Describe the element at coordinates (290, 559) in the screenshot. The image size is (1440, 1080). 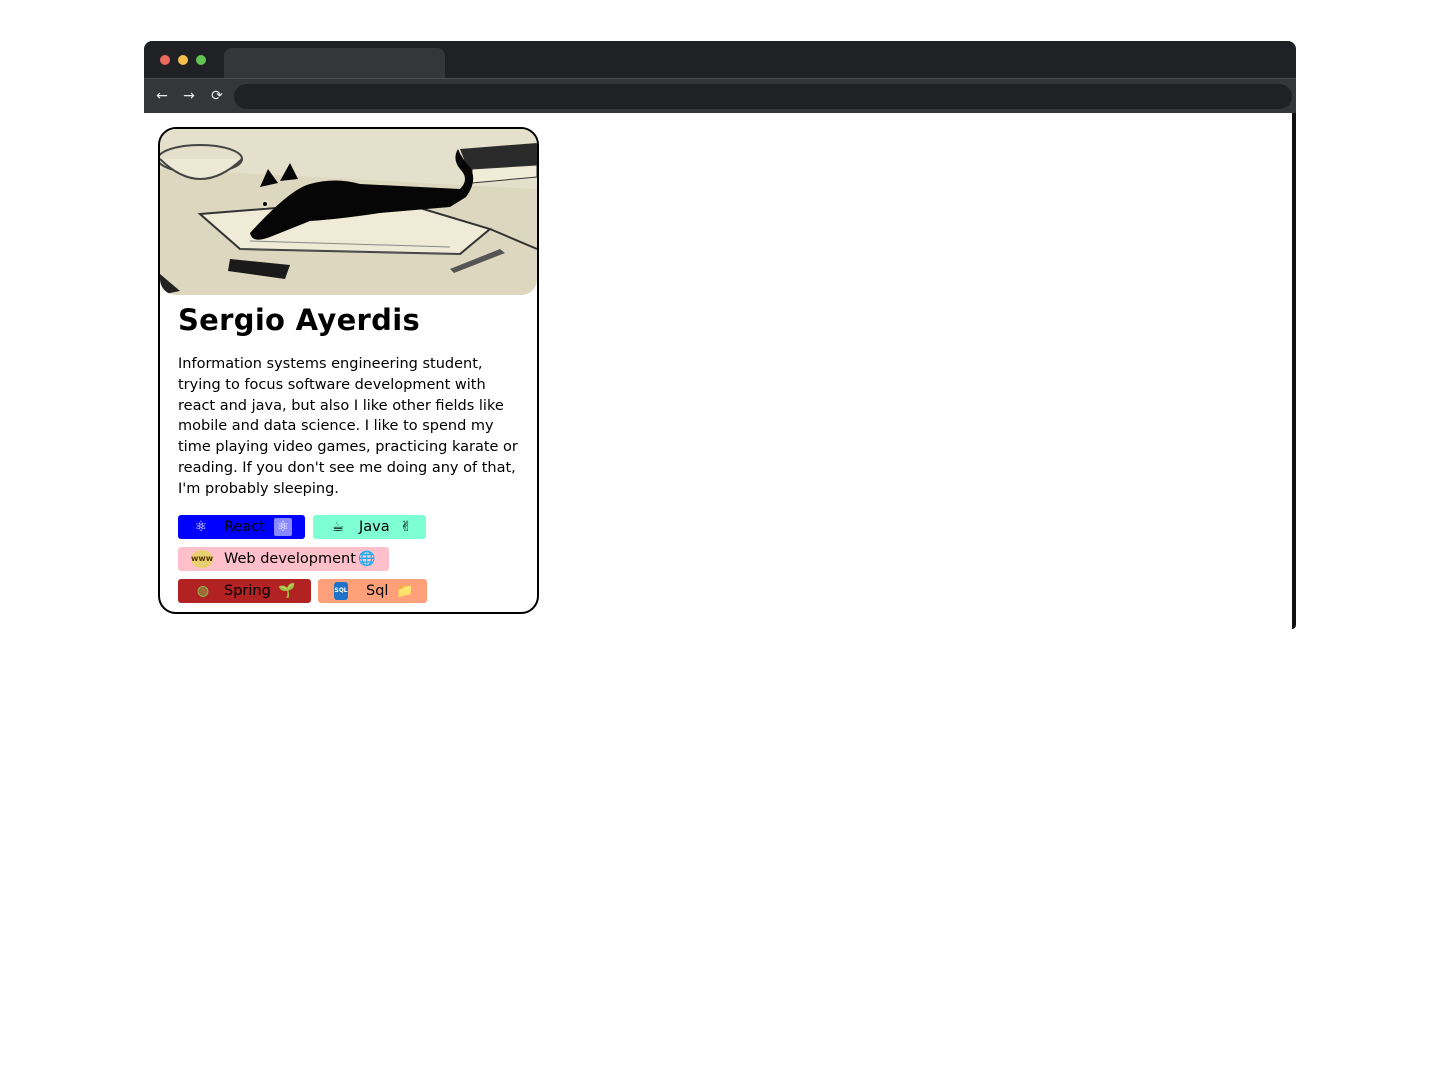
I see `tag-label: Web development` at that location.